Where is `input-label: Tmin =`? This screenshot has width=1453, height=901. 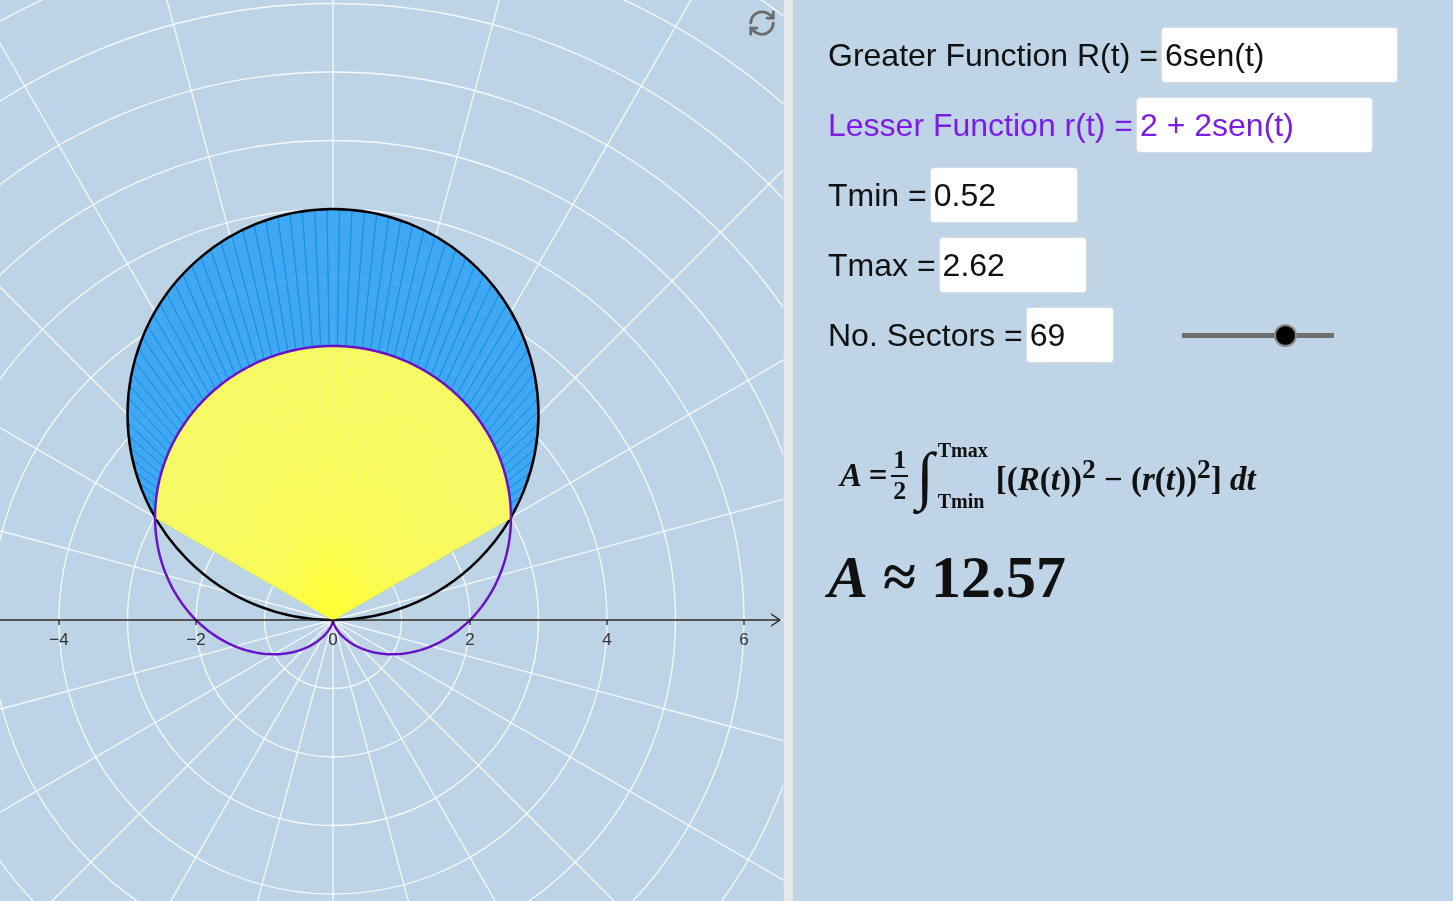
input-label: Tmin = is located at coordinates (877, 195).